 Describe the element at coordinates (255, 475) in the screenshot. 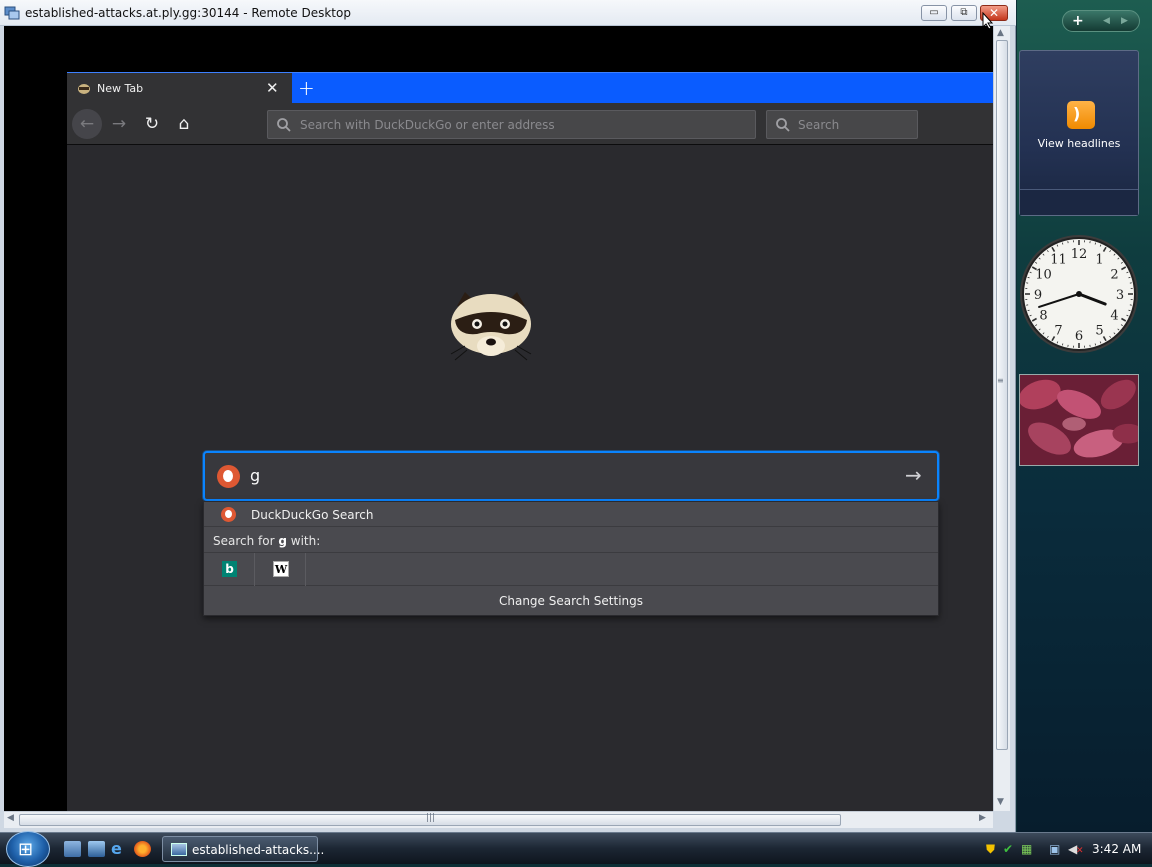

I see `search-query-text: g` at that location.